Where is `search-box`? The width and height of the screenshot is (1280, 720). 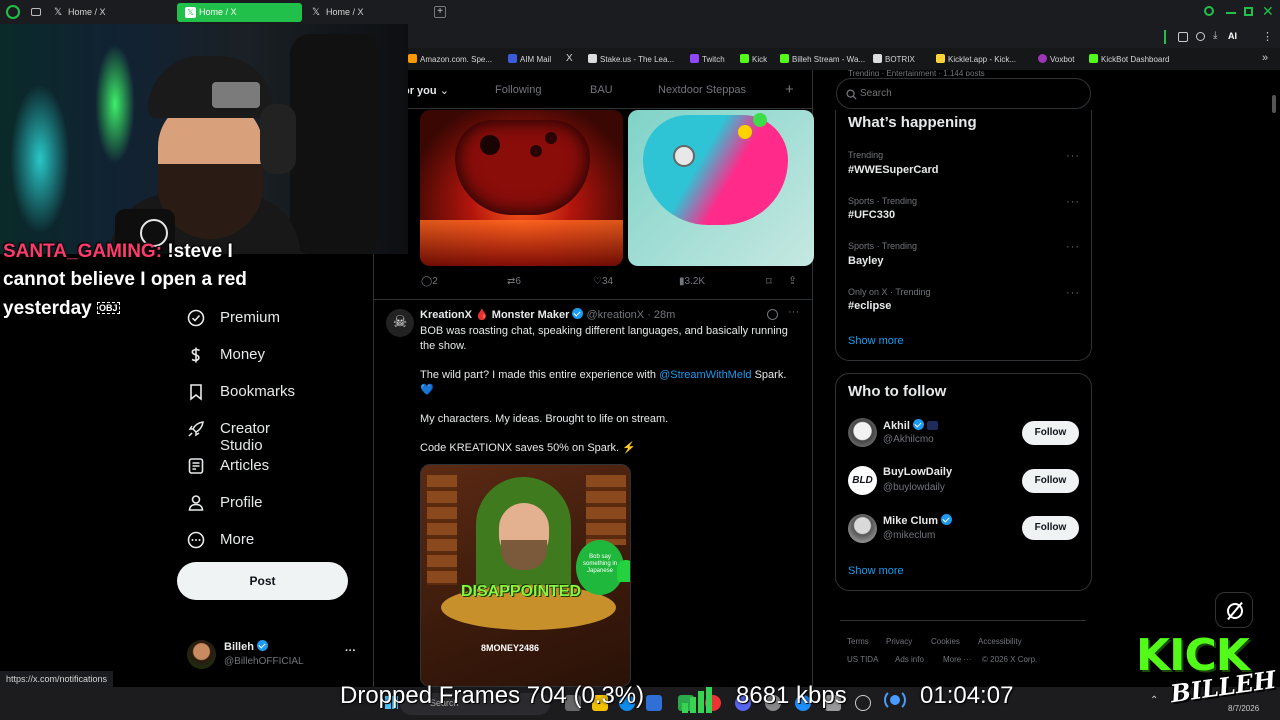
search-box is located at coordinates (963, 93).